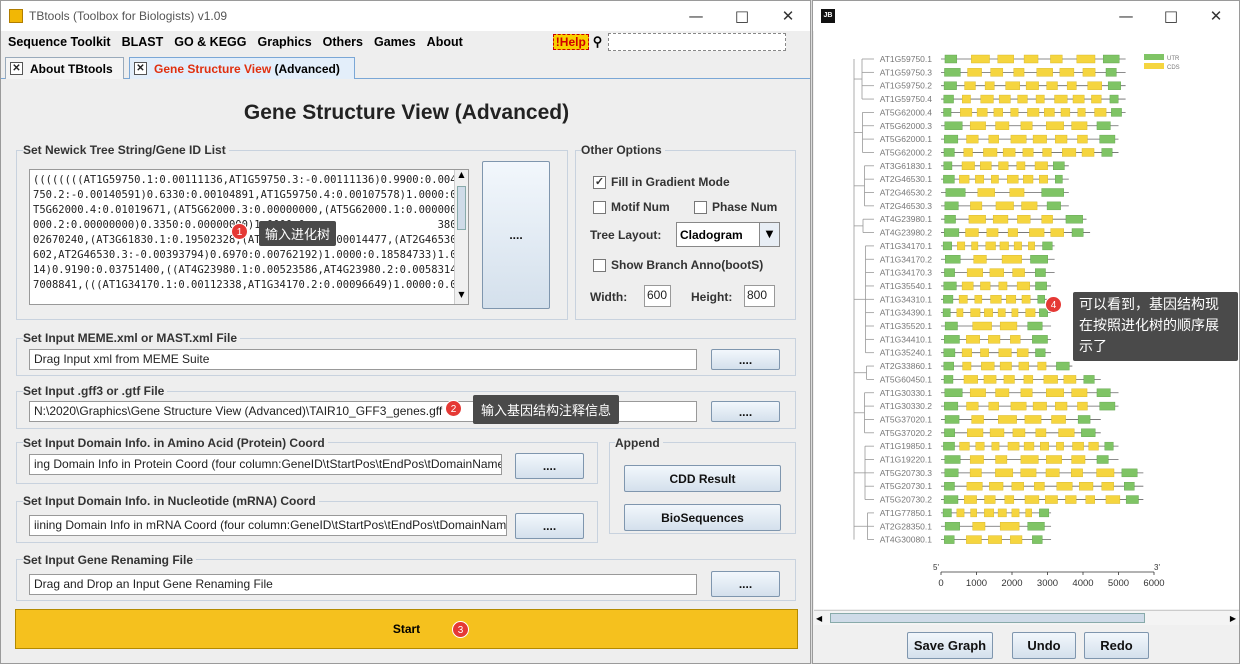 Image resolution: width=1240 pixels, height=664 pixels. What do you see at coordinates (661, 182) in the screenshot?
I see `fill-gradient-checkbox: ✓ Fill in Gradient Mode` at bounding box center [661, 182].